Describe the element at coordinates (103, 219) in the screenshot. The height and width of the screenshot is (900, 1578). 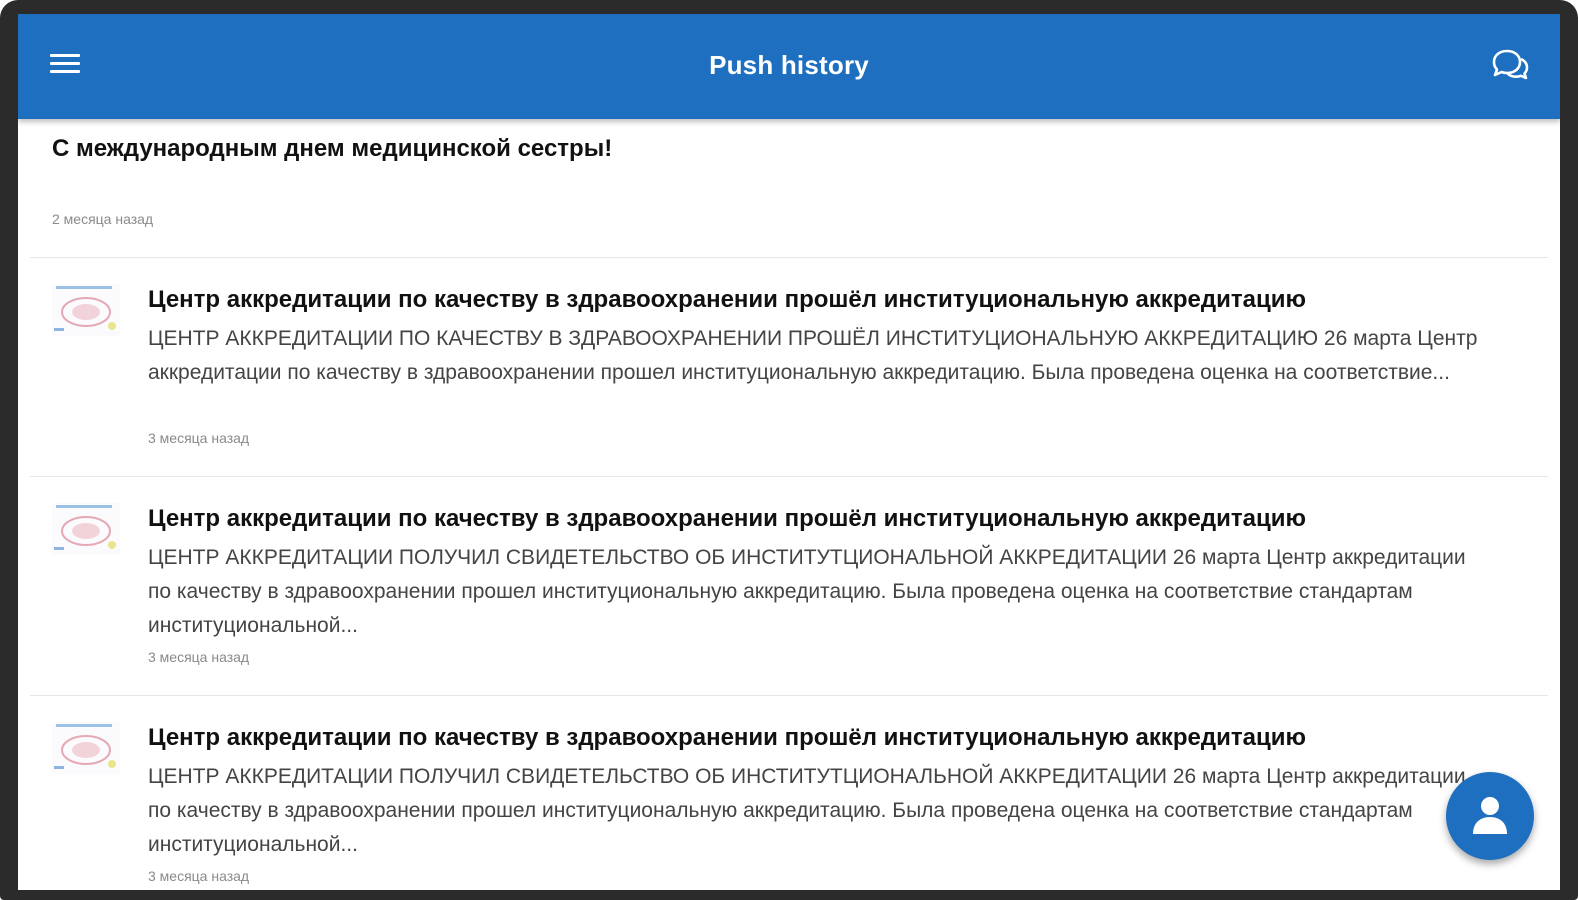
I see `item-timestamp: 2 месяца назад` at that location.